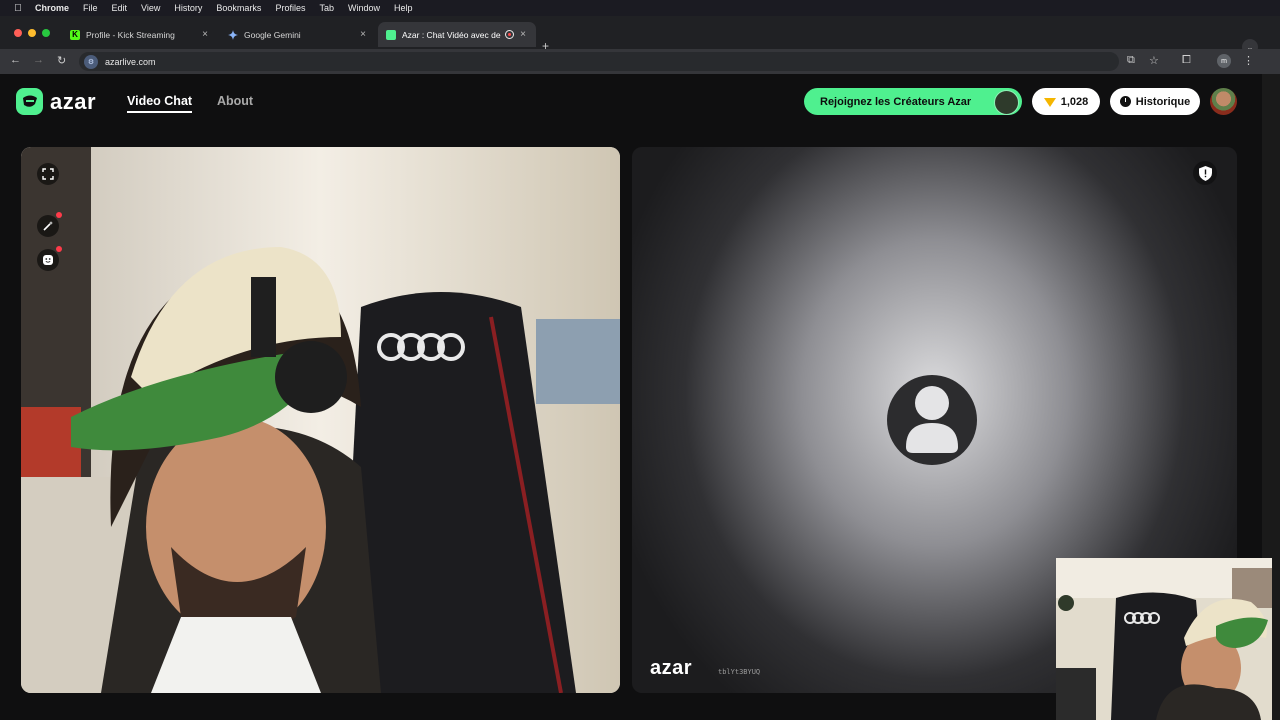 This screenshot has width=1280, height=720. What do you see at coordinates (509, 34) in the screenshot?
I see `recording-indicator-icon` at bounding box center [509, 34].